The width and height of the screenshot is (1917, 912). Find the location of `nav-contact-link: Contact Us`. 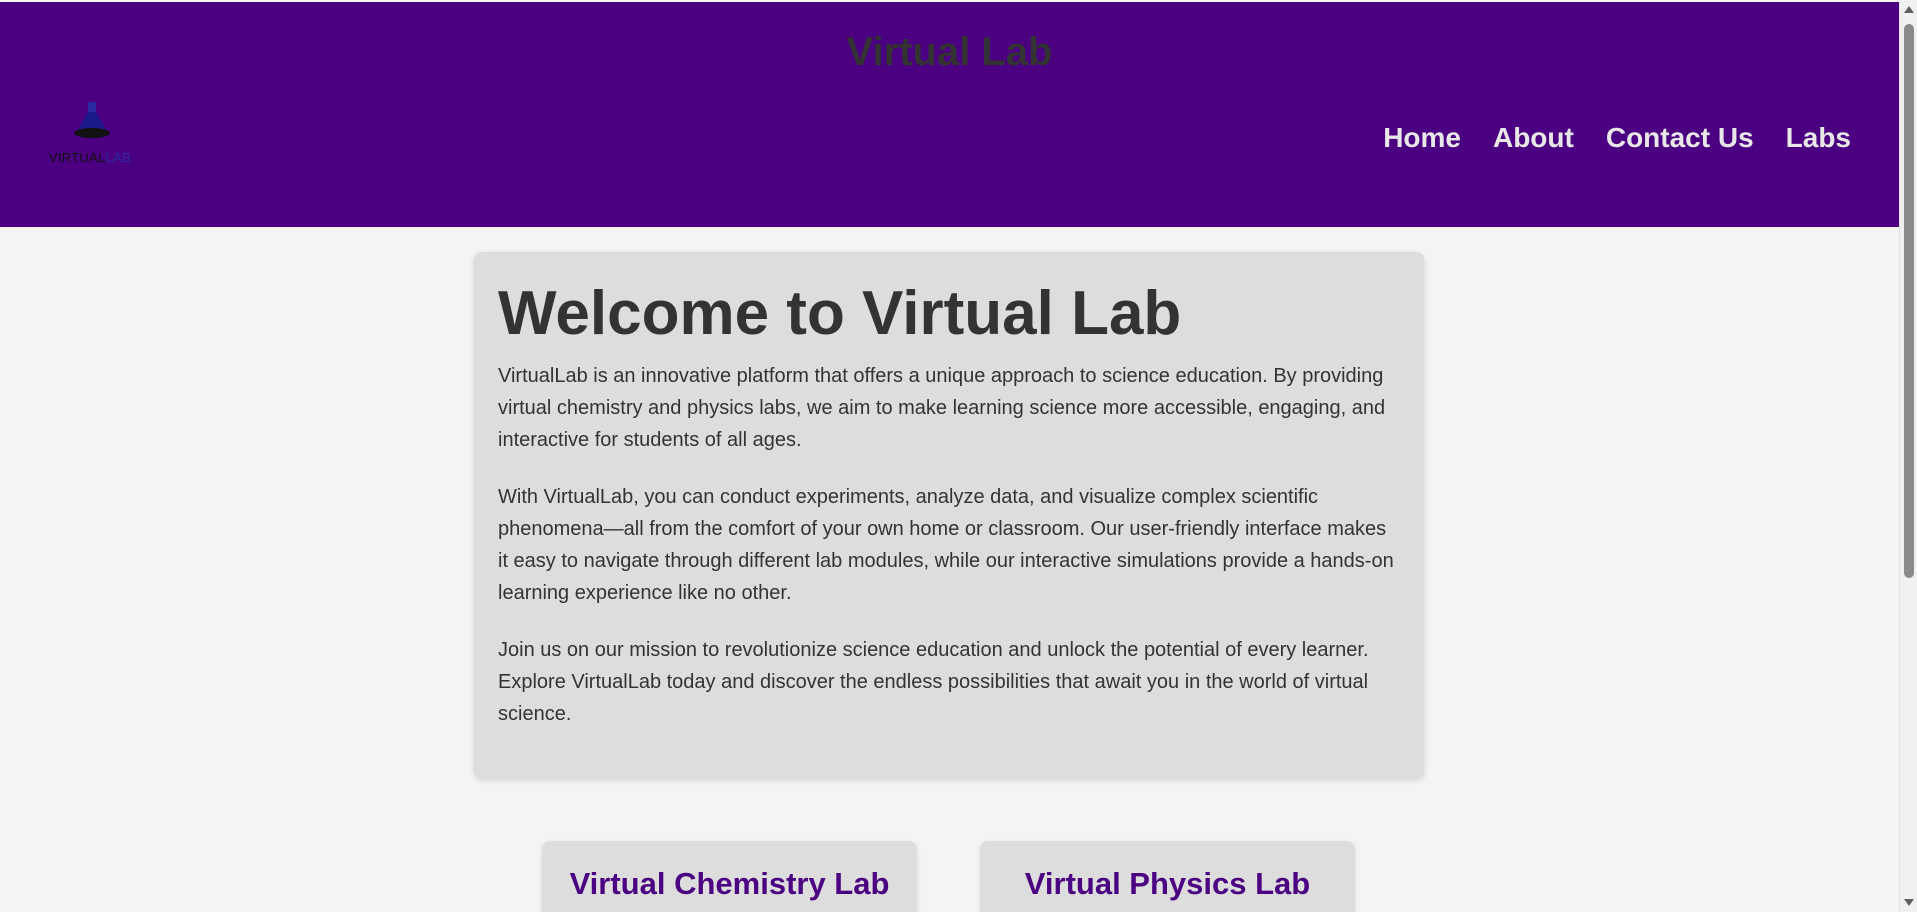

nav-contact-link: Contact Us is located at coordinates (1680, 138).